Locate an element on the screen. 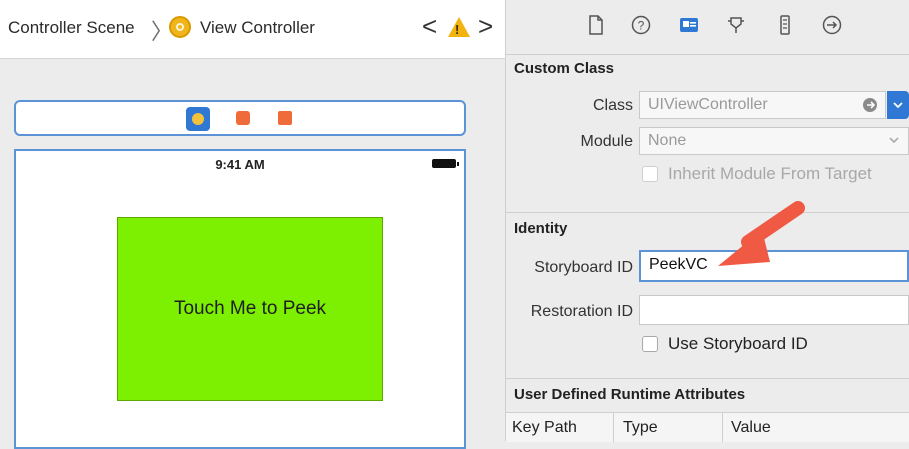 Image resolution: width=909 pixels, height=449 pixels. inherit-module-checkbox is located at coordinates (650, 174).